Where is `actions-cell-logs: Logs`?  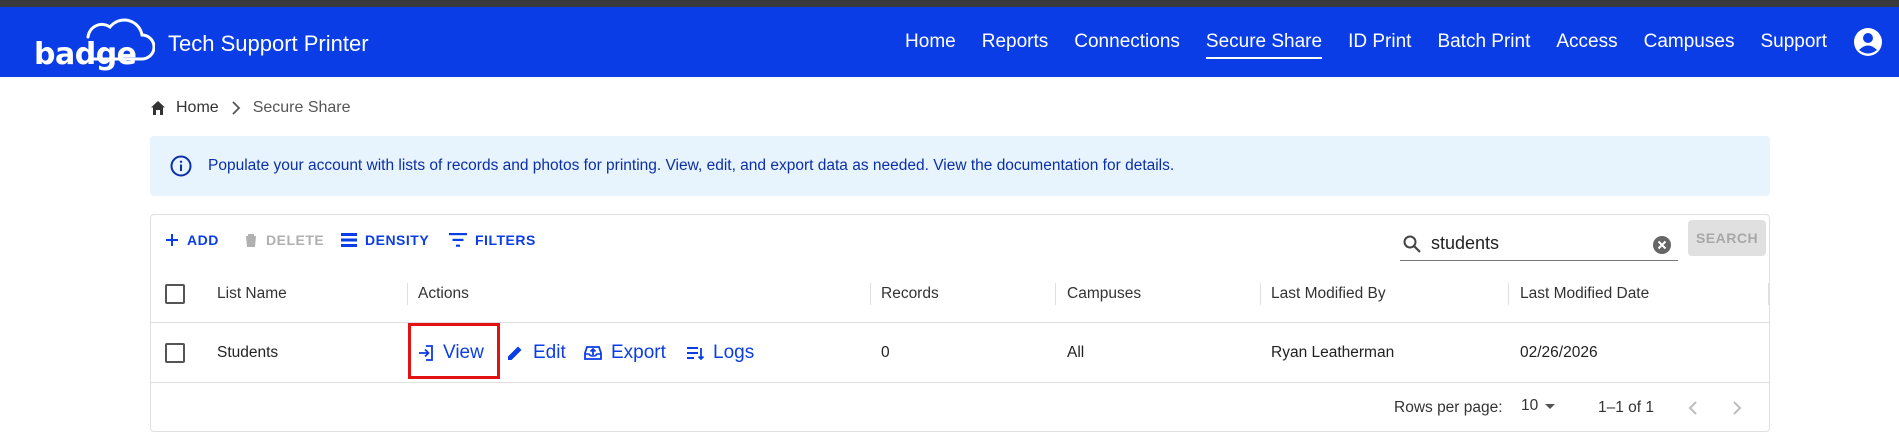
actions-cell-logs: Logs is located at coordinates (719, 352).